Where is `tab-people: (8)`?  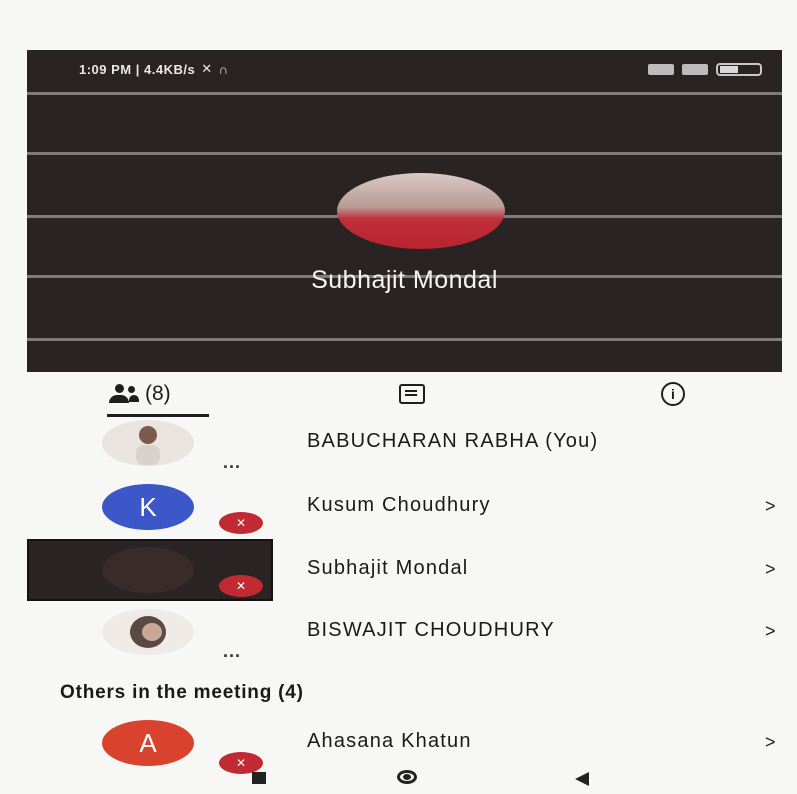 tab-people: (8) is located at coordinates (158, 397).